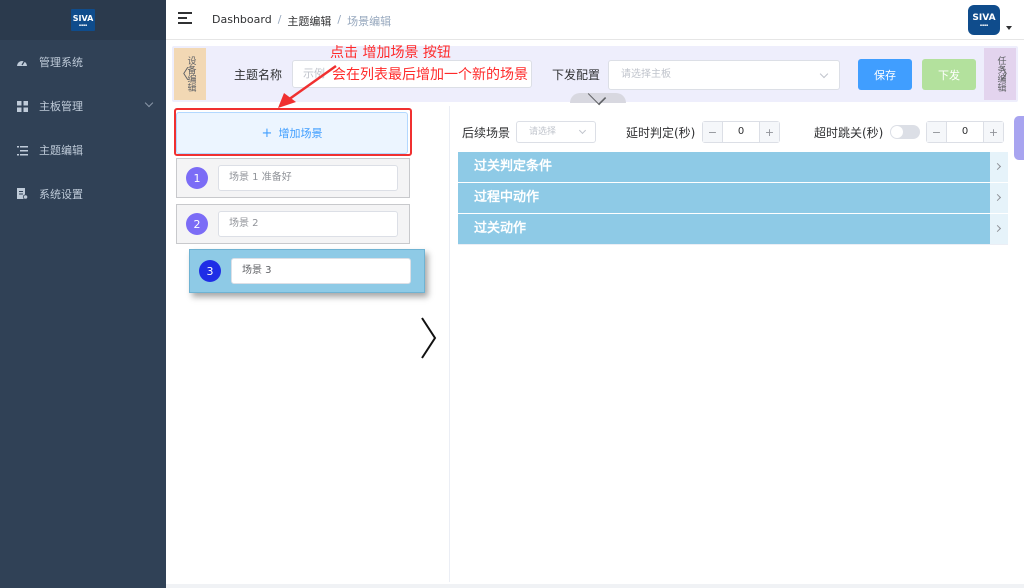  I want to click on chevron-right-icon: 〉, so click(1008, 75).